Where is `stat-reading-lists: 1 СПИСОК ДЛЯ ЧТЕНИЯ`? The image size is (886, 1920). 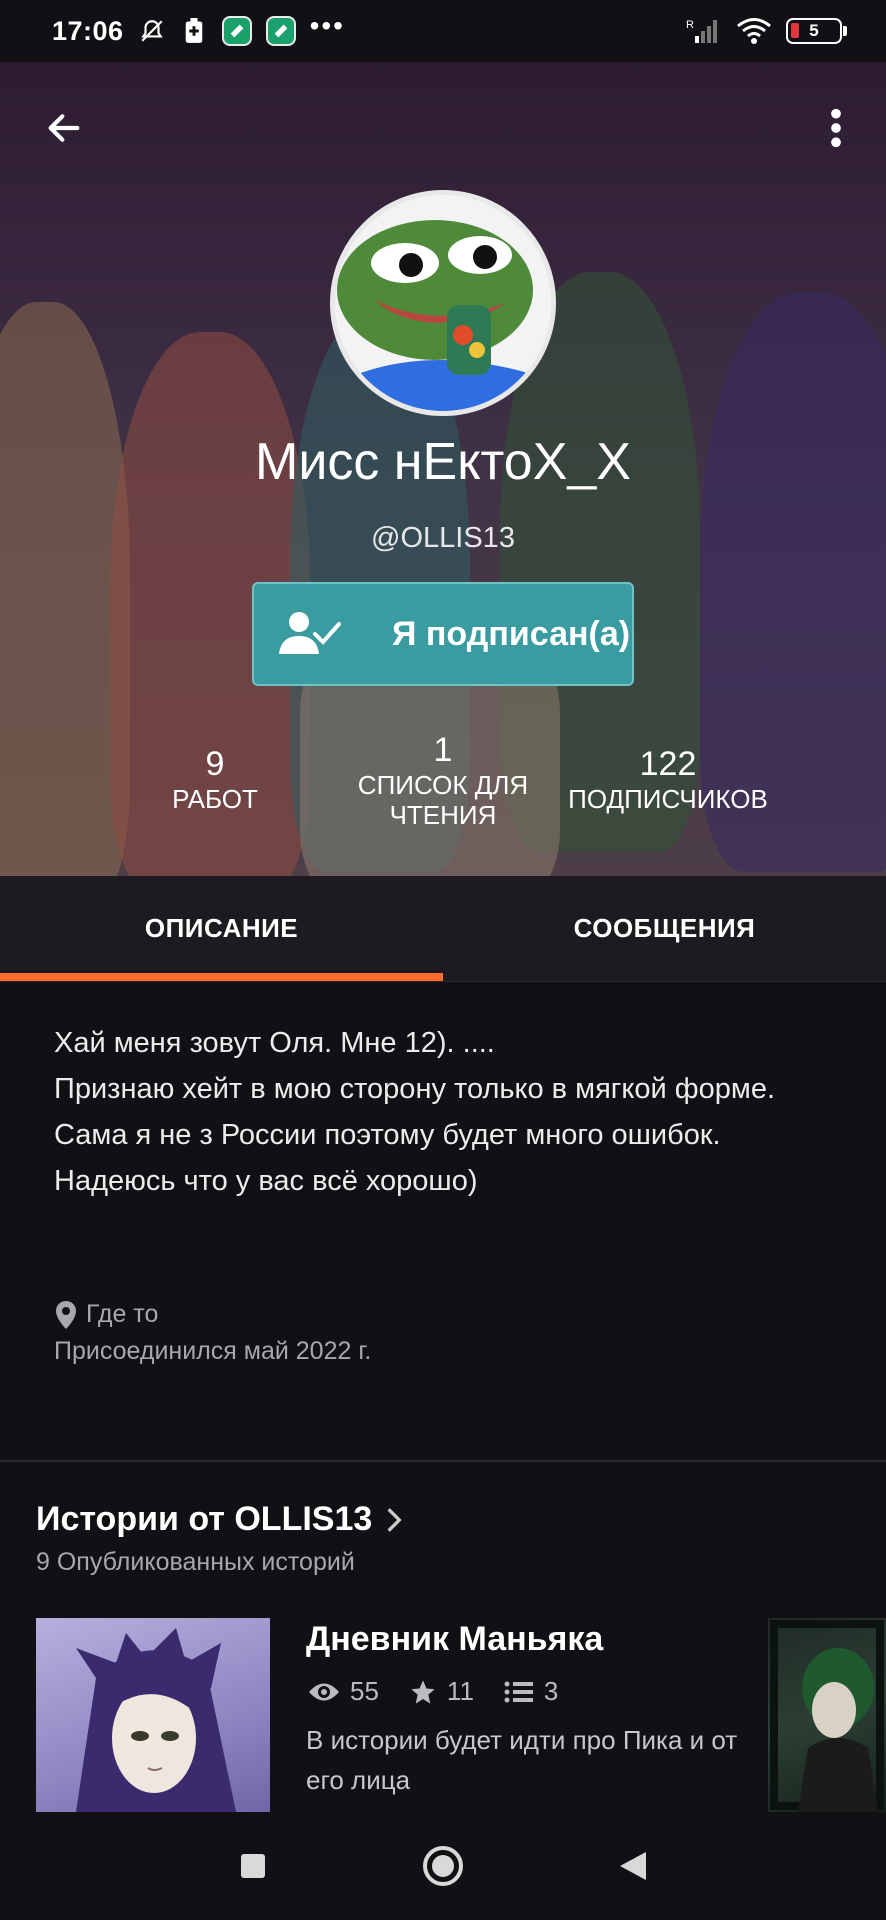 stat-reading-lists: 1 СПИСОК ДЛЯ ЧТЕНИЯ is located at coordinates (443, 780).